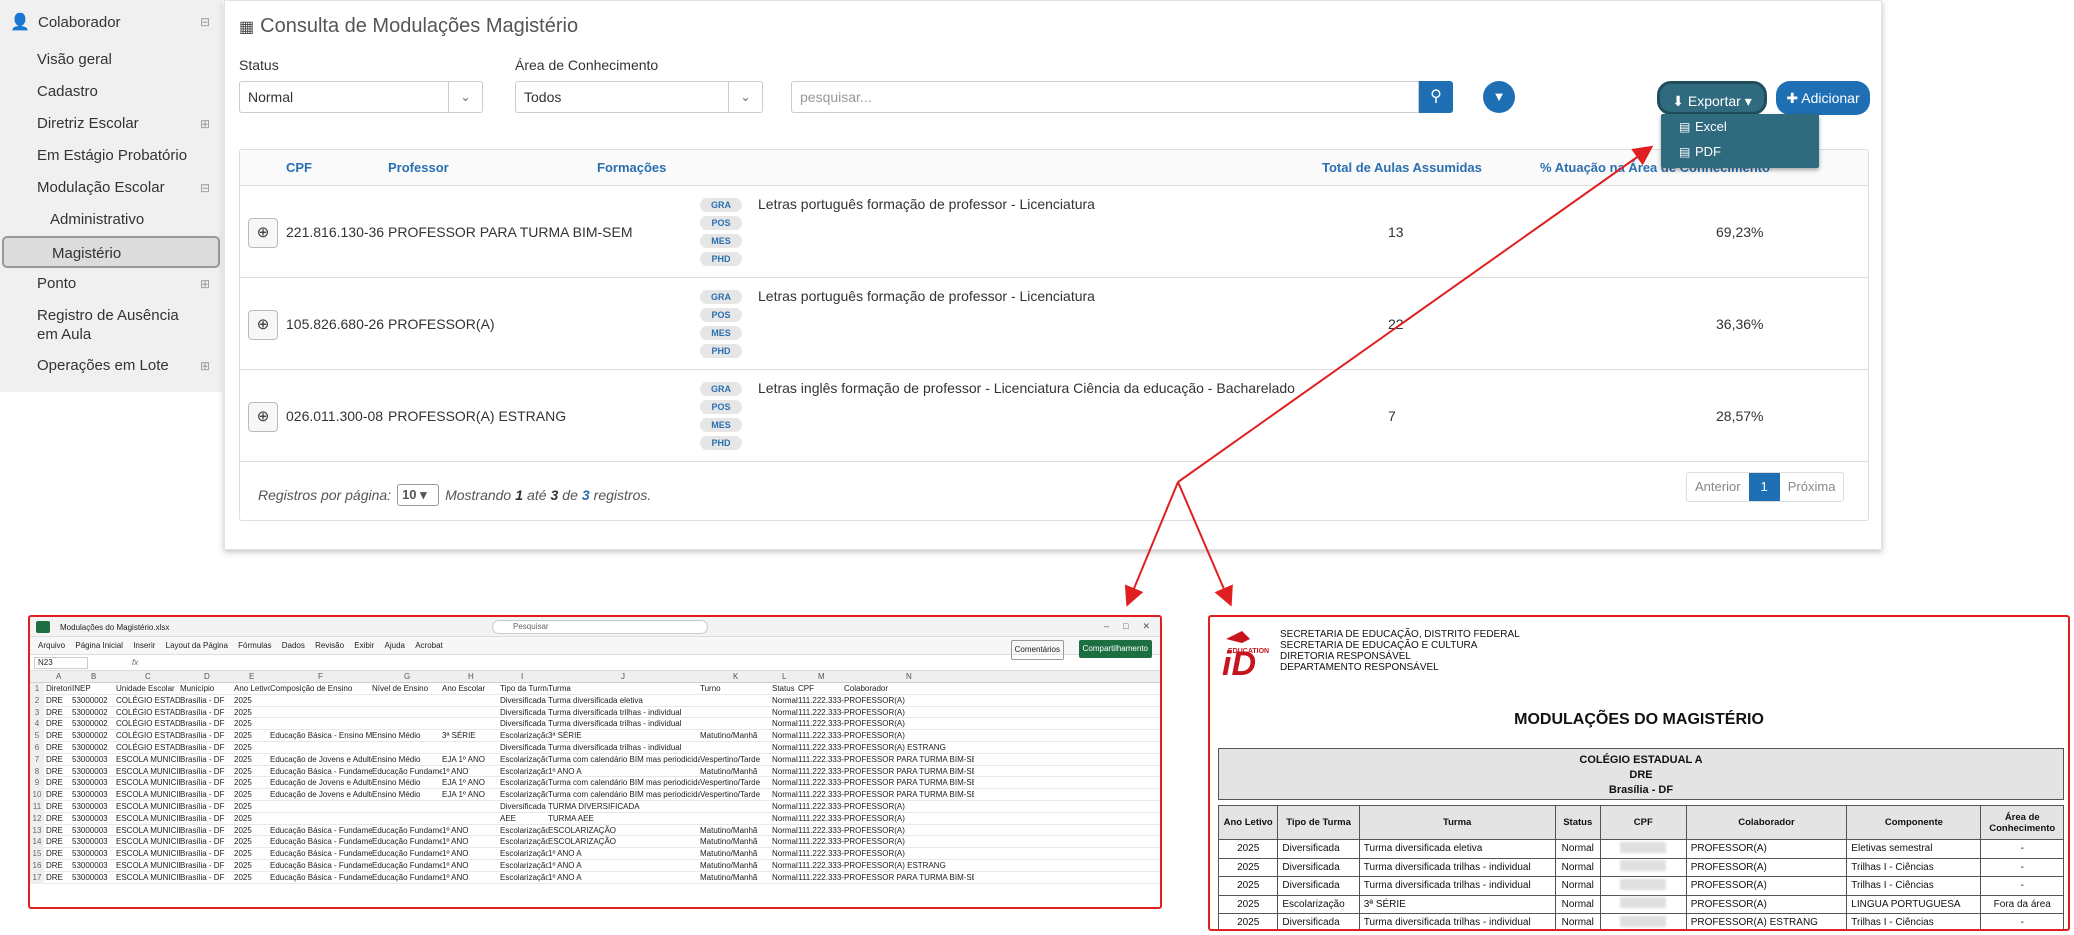  I want to click on sheet-cell: 111.222.333-58, so click(821, 866).